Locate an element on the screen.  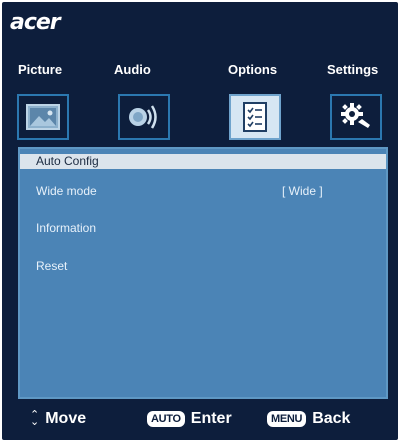
tab-settings is located at coordinates (356, 117).